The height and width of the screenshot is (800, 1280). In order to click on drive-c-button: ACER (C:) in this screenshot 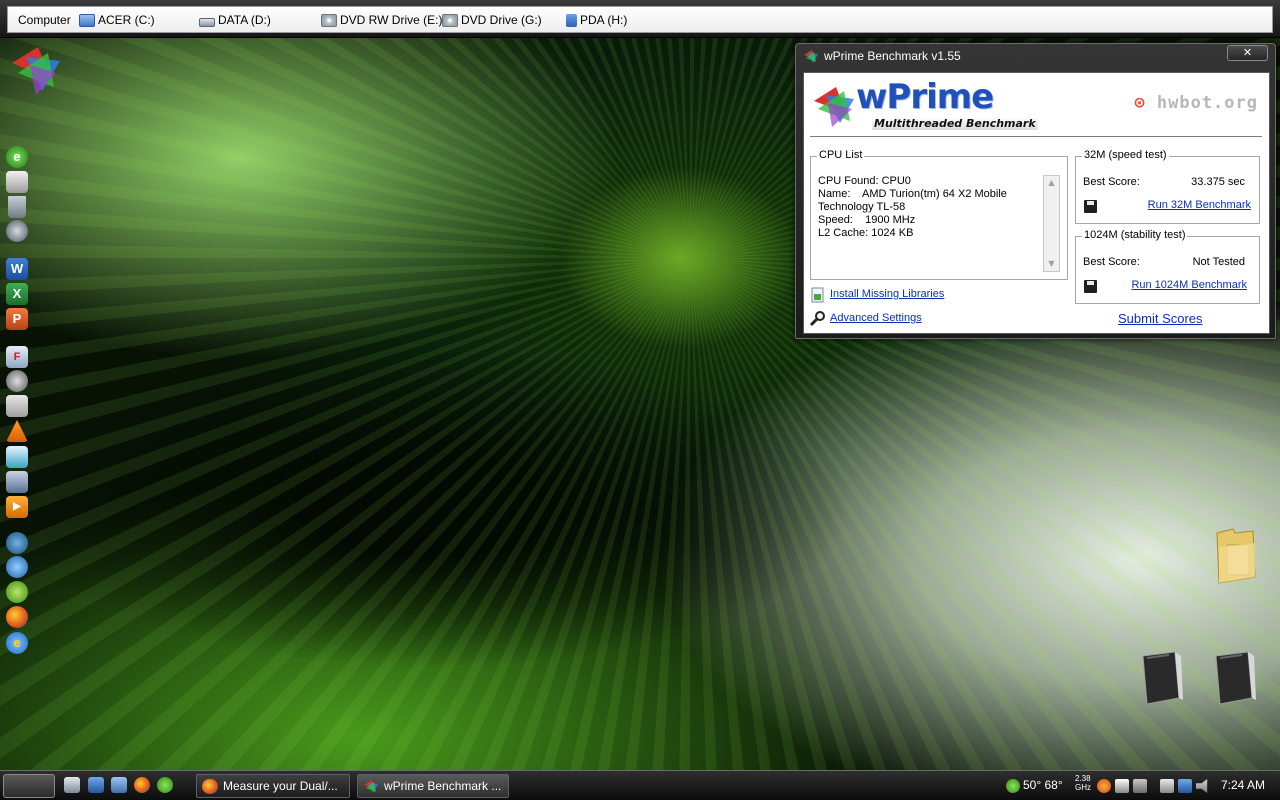, I will do `click(117, 20)`.